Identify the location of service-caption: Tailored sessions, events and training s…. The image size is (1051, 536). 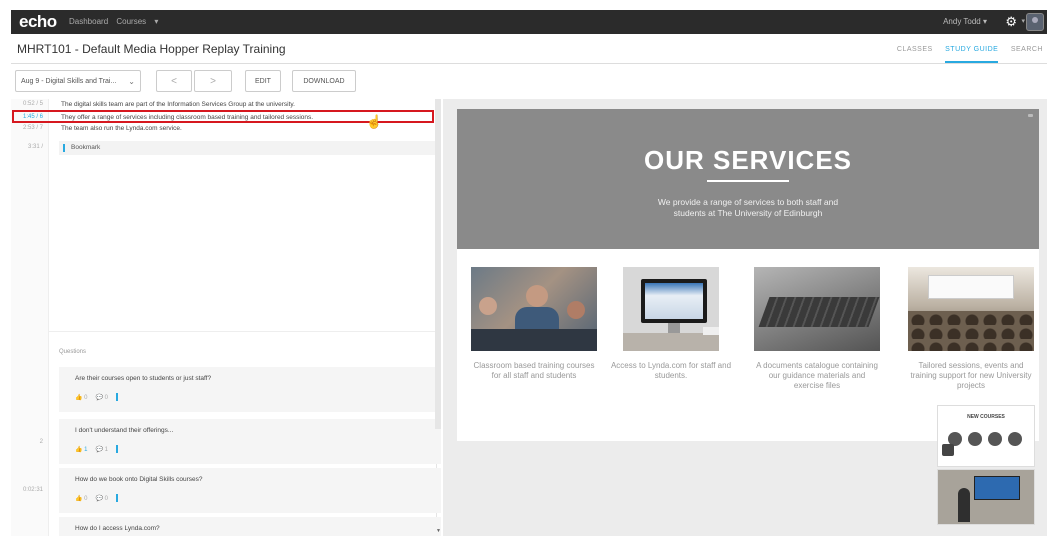
(971, 375).